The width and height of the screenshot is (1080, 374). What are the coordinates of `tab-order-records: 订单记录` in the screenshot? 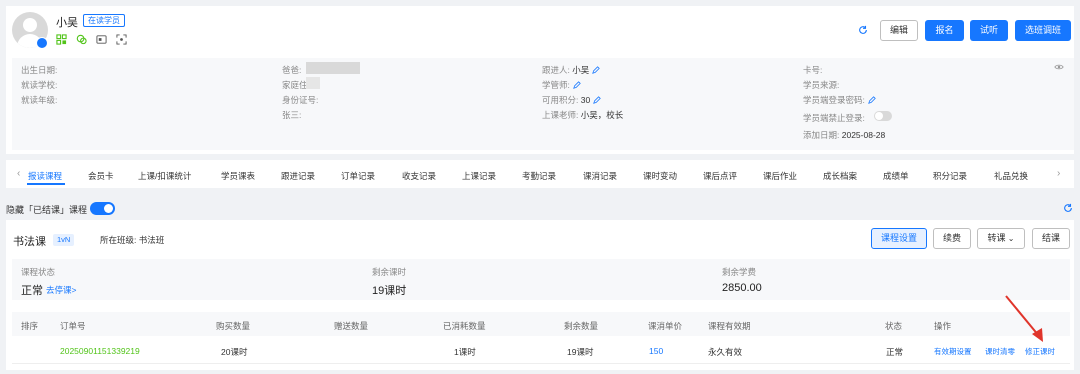 It's located at (358, 176).